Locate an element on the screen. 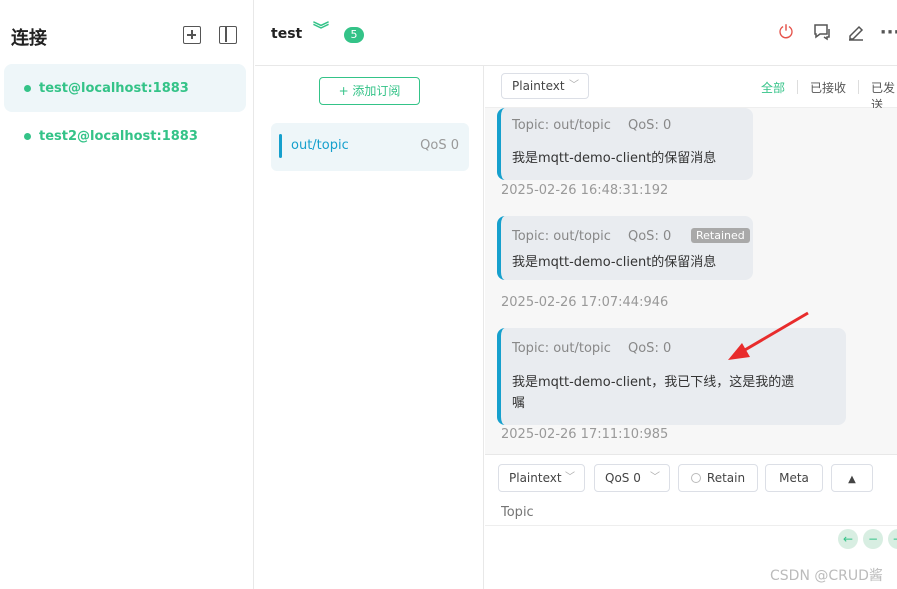 Image resolution: width=897 pixels, height=589 pixels. subscription-qos: QoS 0 is located at coordinates (439, 145).